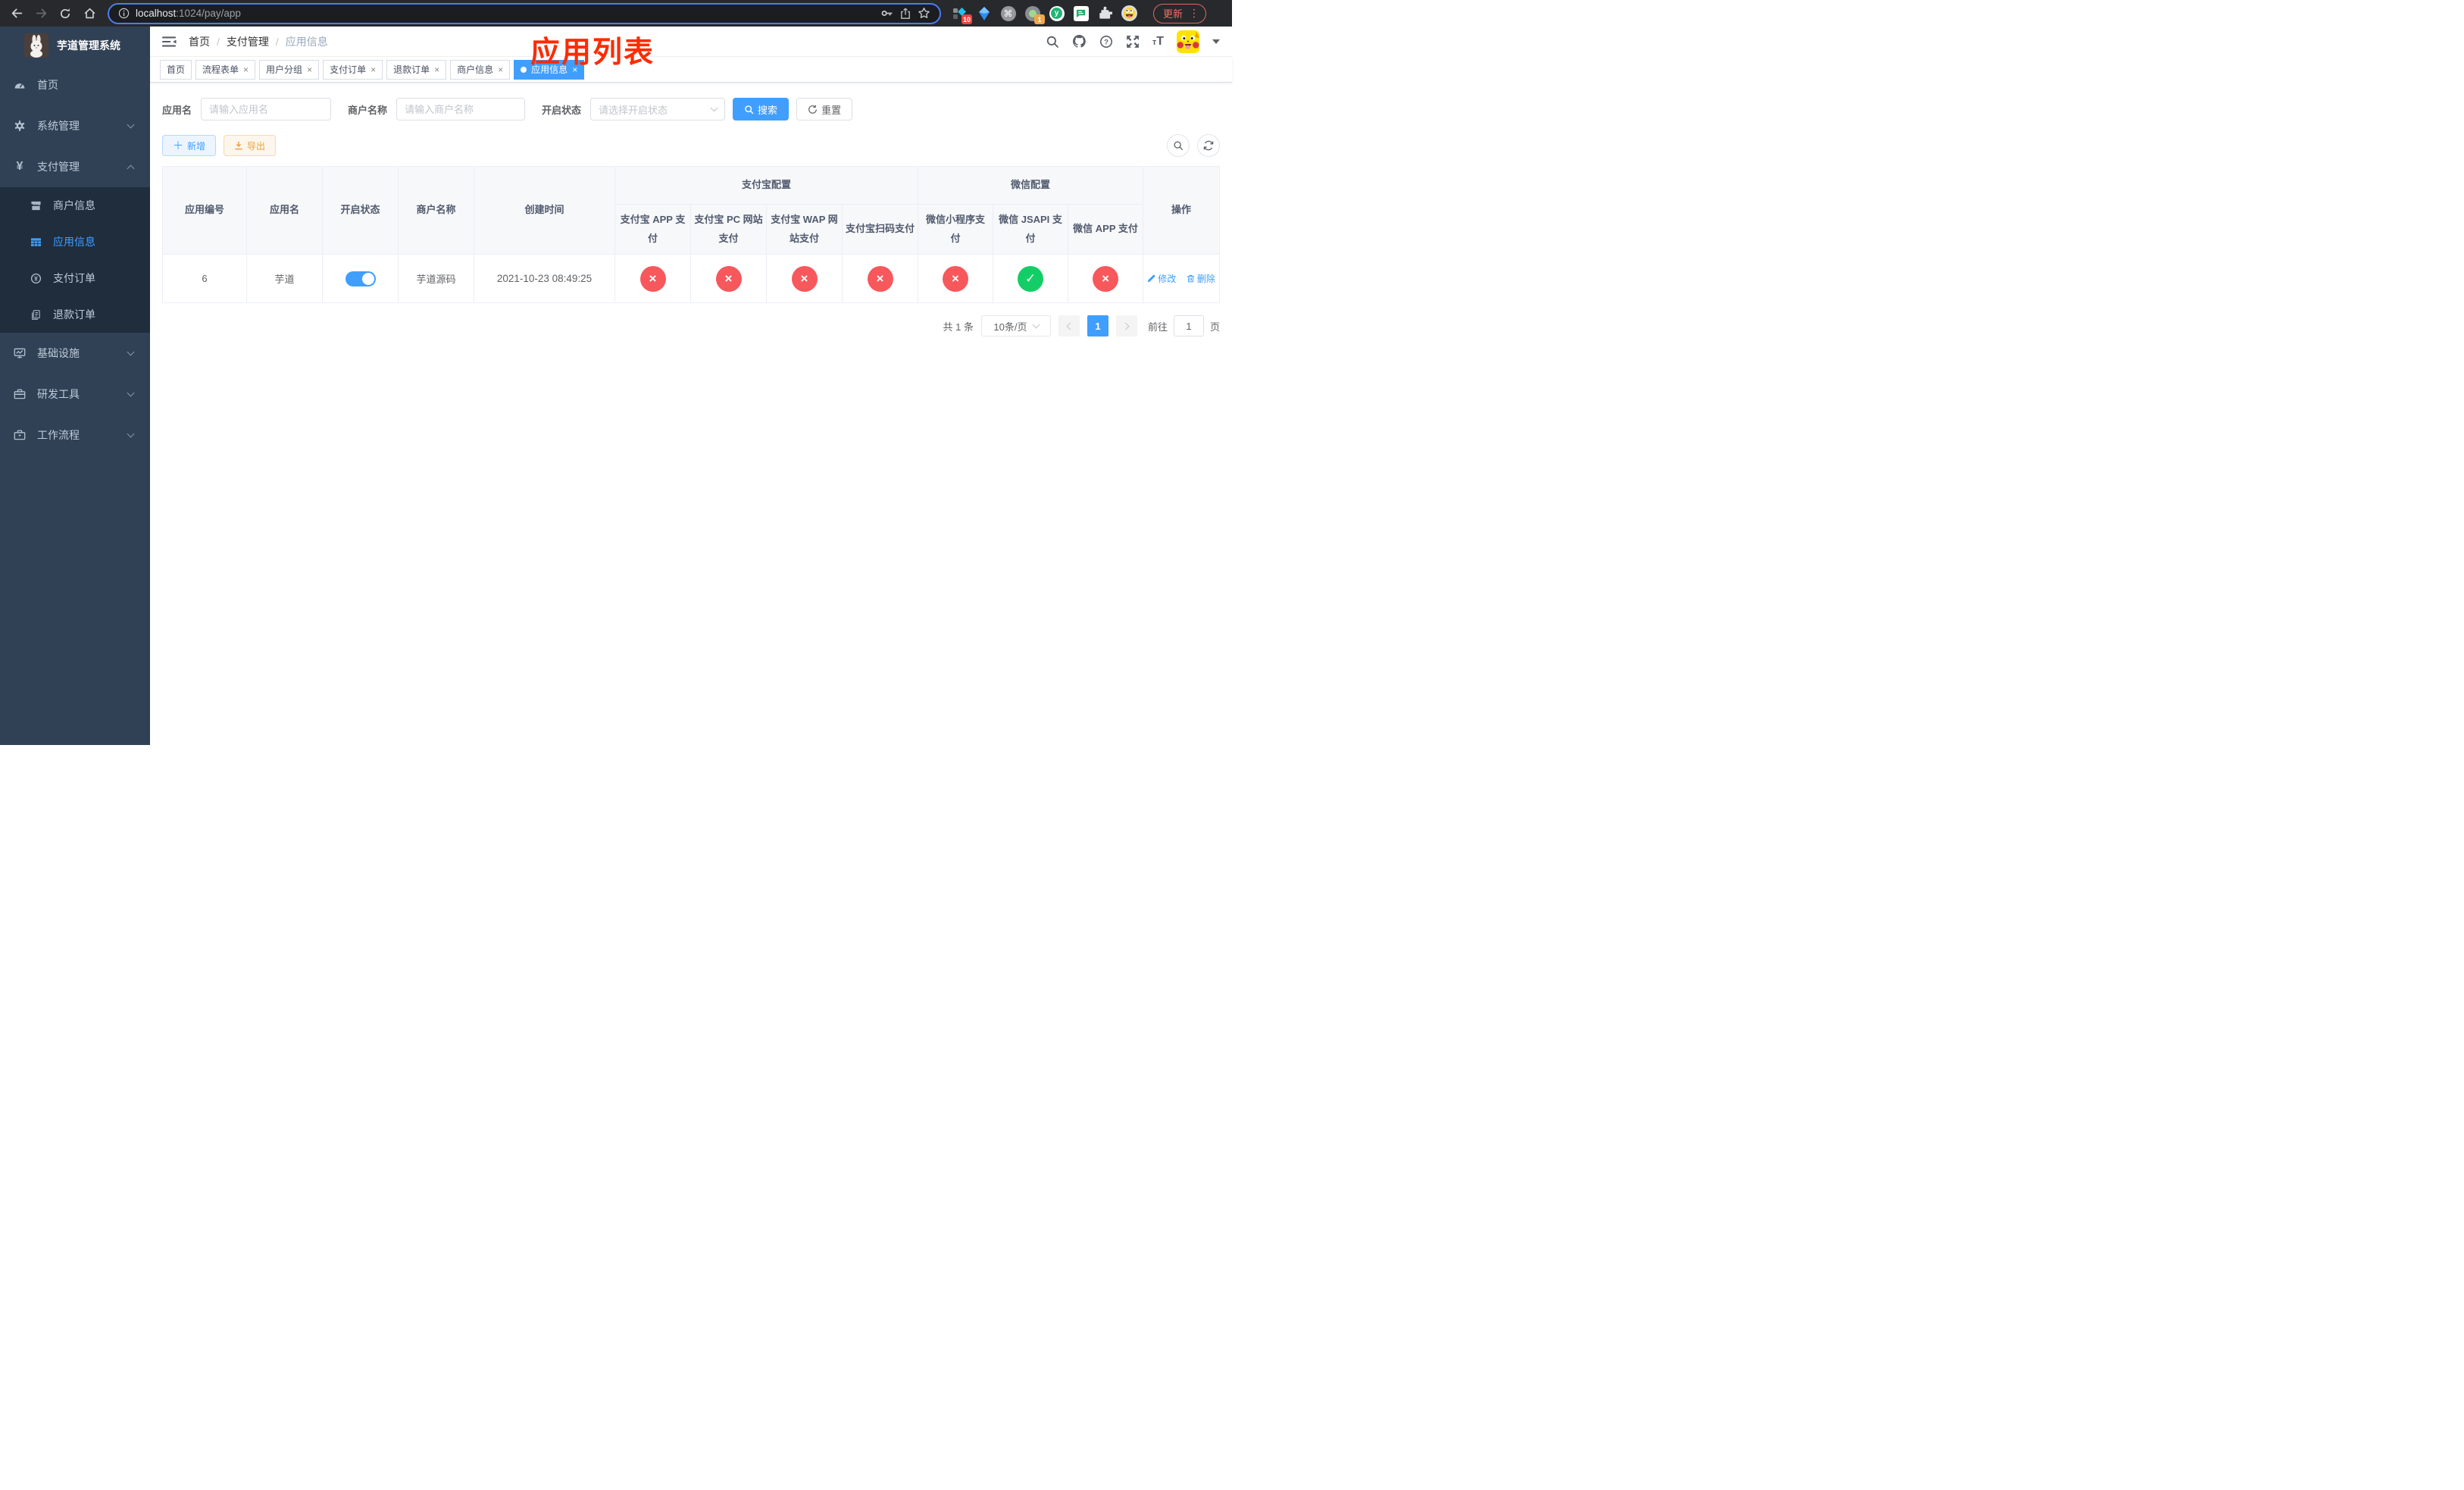 This screenshot has height=1490, width=2464. Describe the element at coordinates (436, 210) in the screenshot. I see `col-merchant: 商户名称` at that location.